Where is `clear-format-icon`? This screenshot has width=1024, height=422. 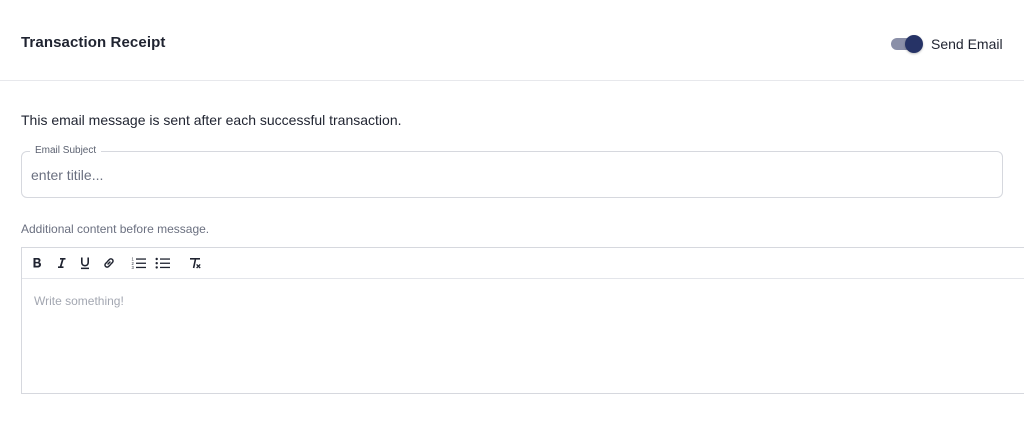
clear-format-icon is located at coordinates (195, 263).